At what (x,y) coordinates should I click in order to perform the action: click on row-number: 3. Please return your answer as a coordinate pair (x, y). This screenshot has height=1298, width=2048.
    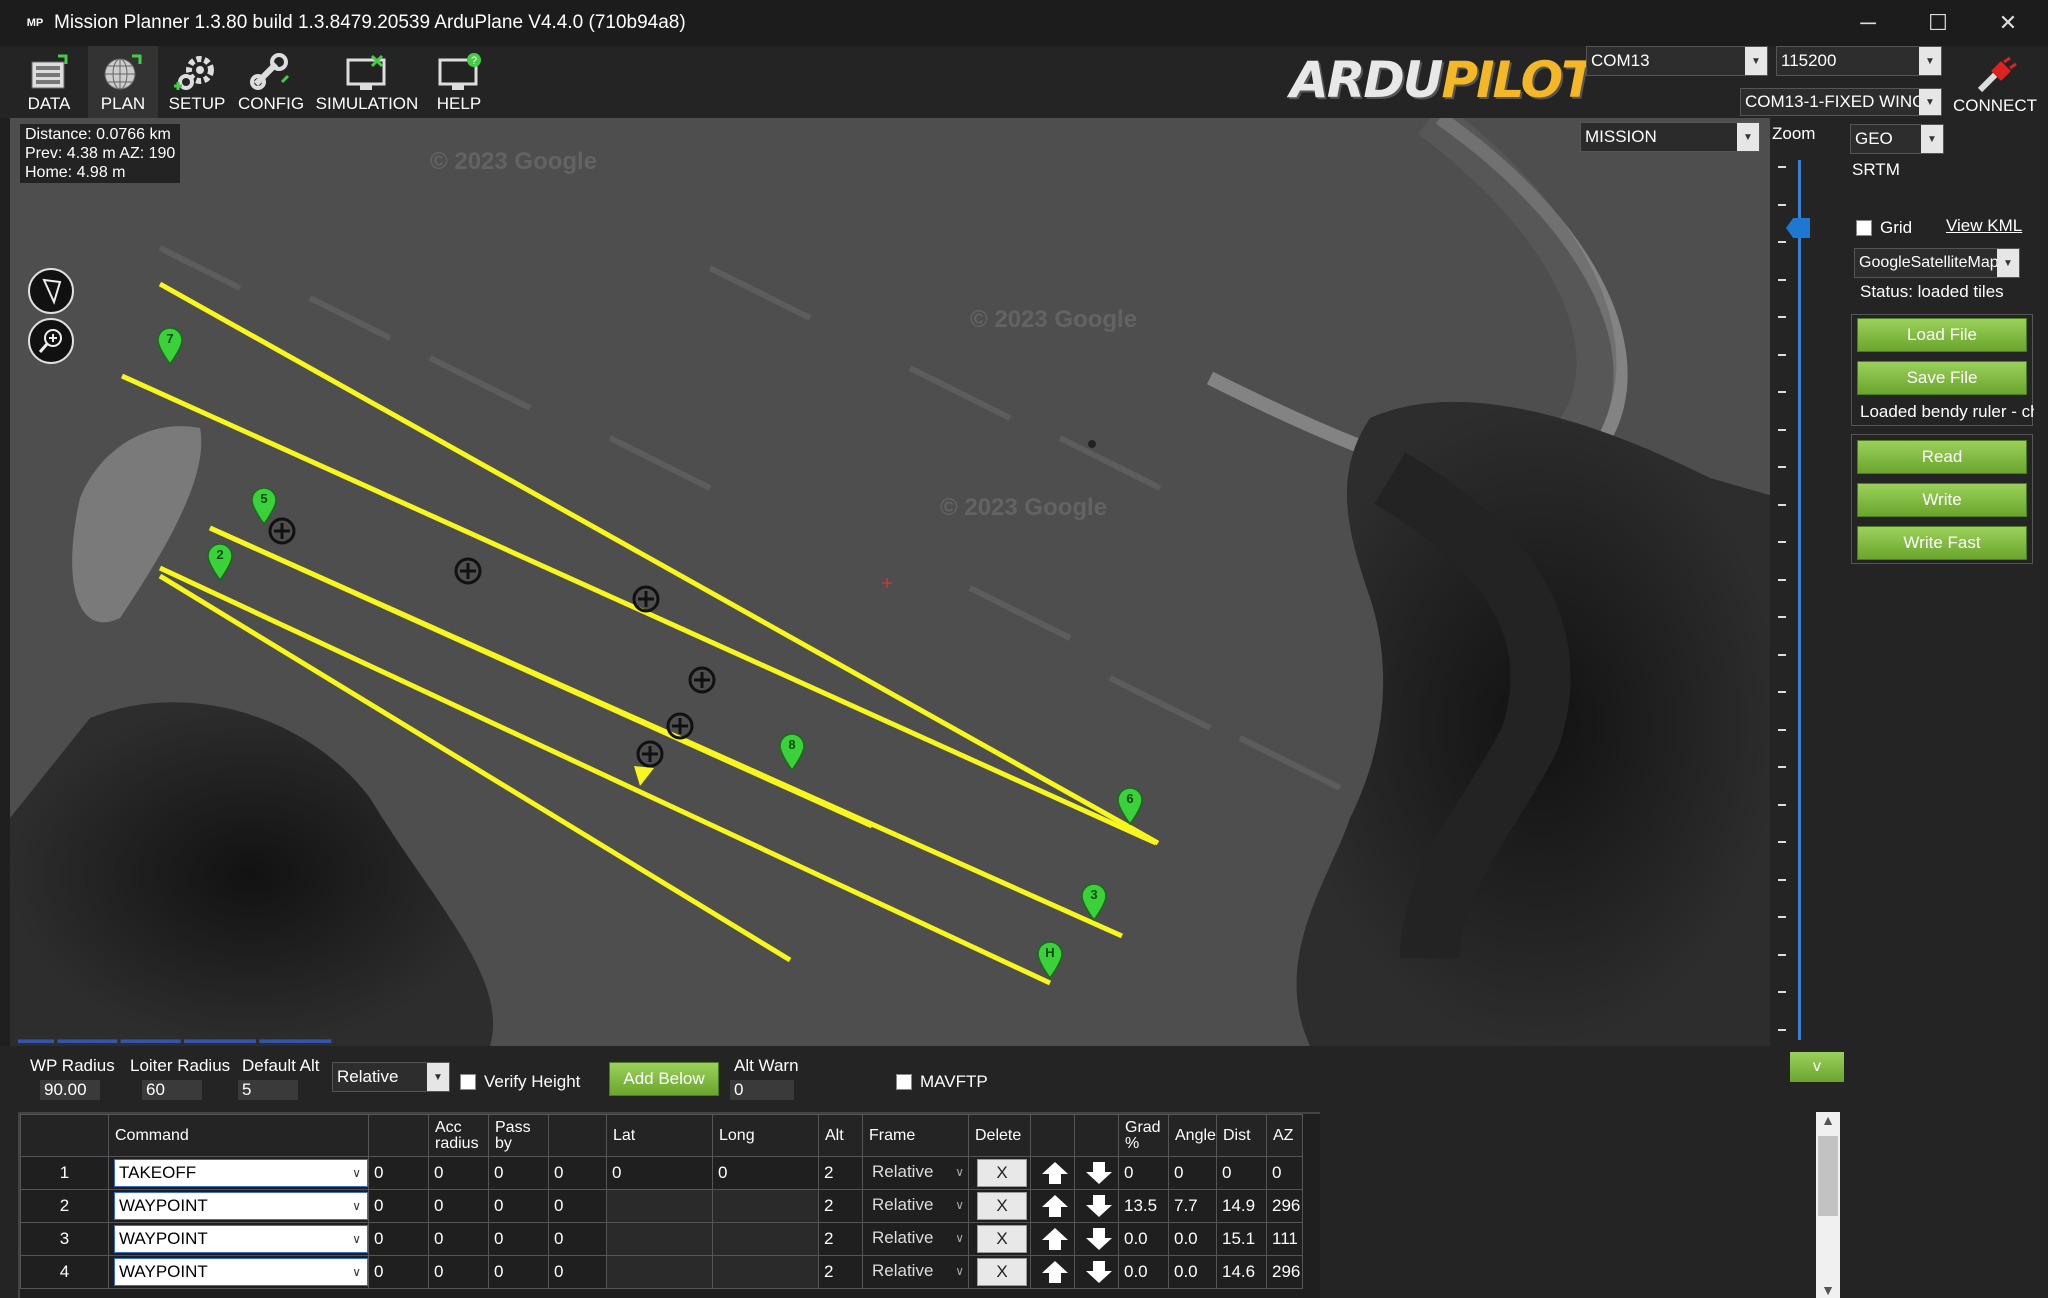
    Looking at the image, I should click on (64, 1239).